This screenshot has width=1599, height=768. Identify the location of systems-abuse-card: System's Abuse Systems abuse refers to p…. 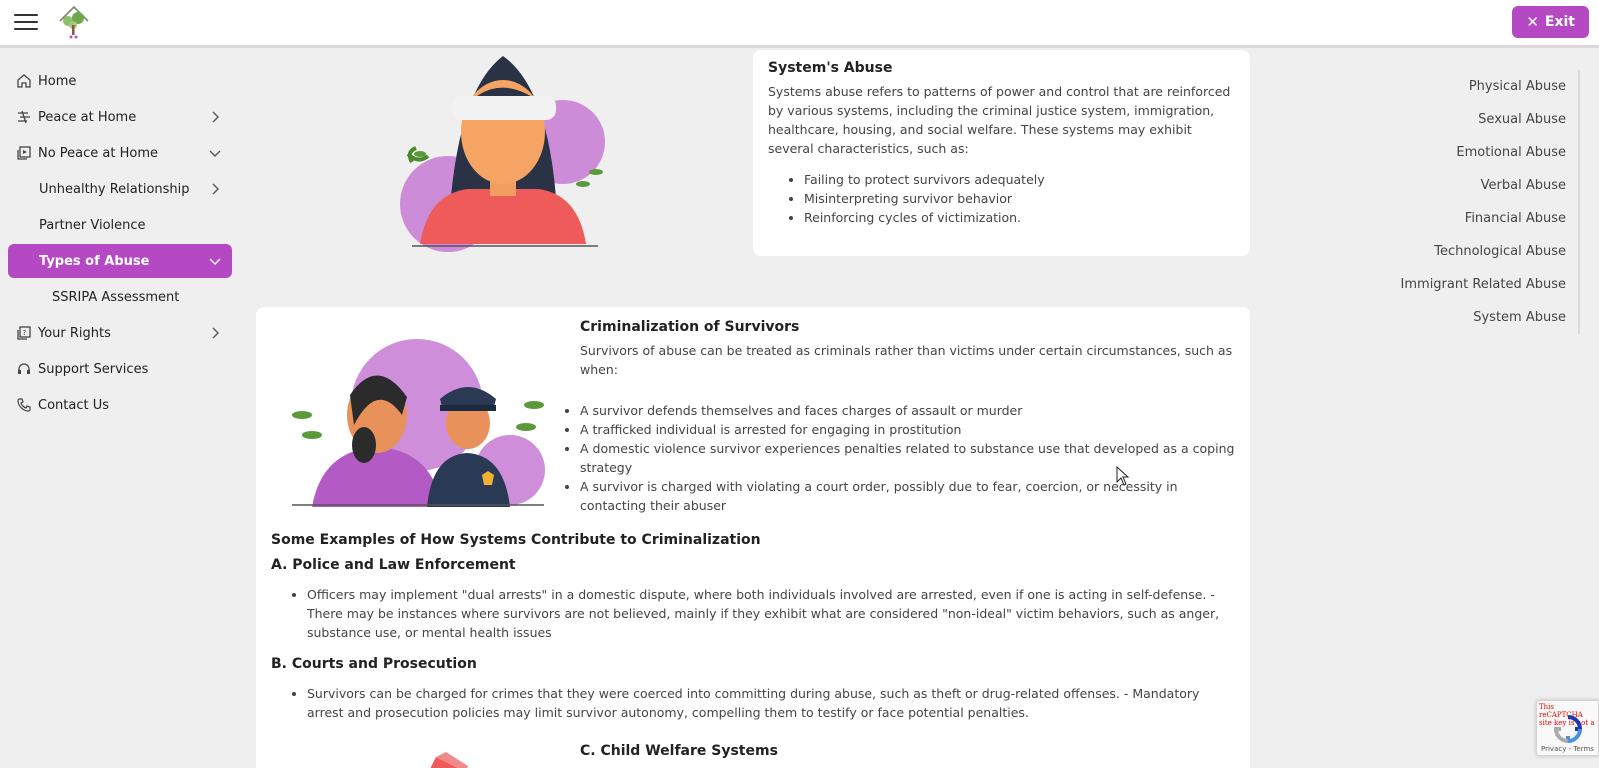
(1001, 153).